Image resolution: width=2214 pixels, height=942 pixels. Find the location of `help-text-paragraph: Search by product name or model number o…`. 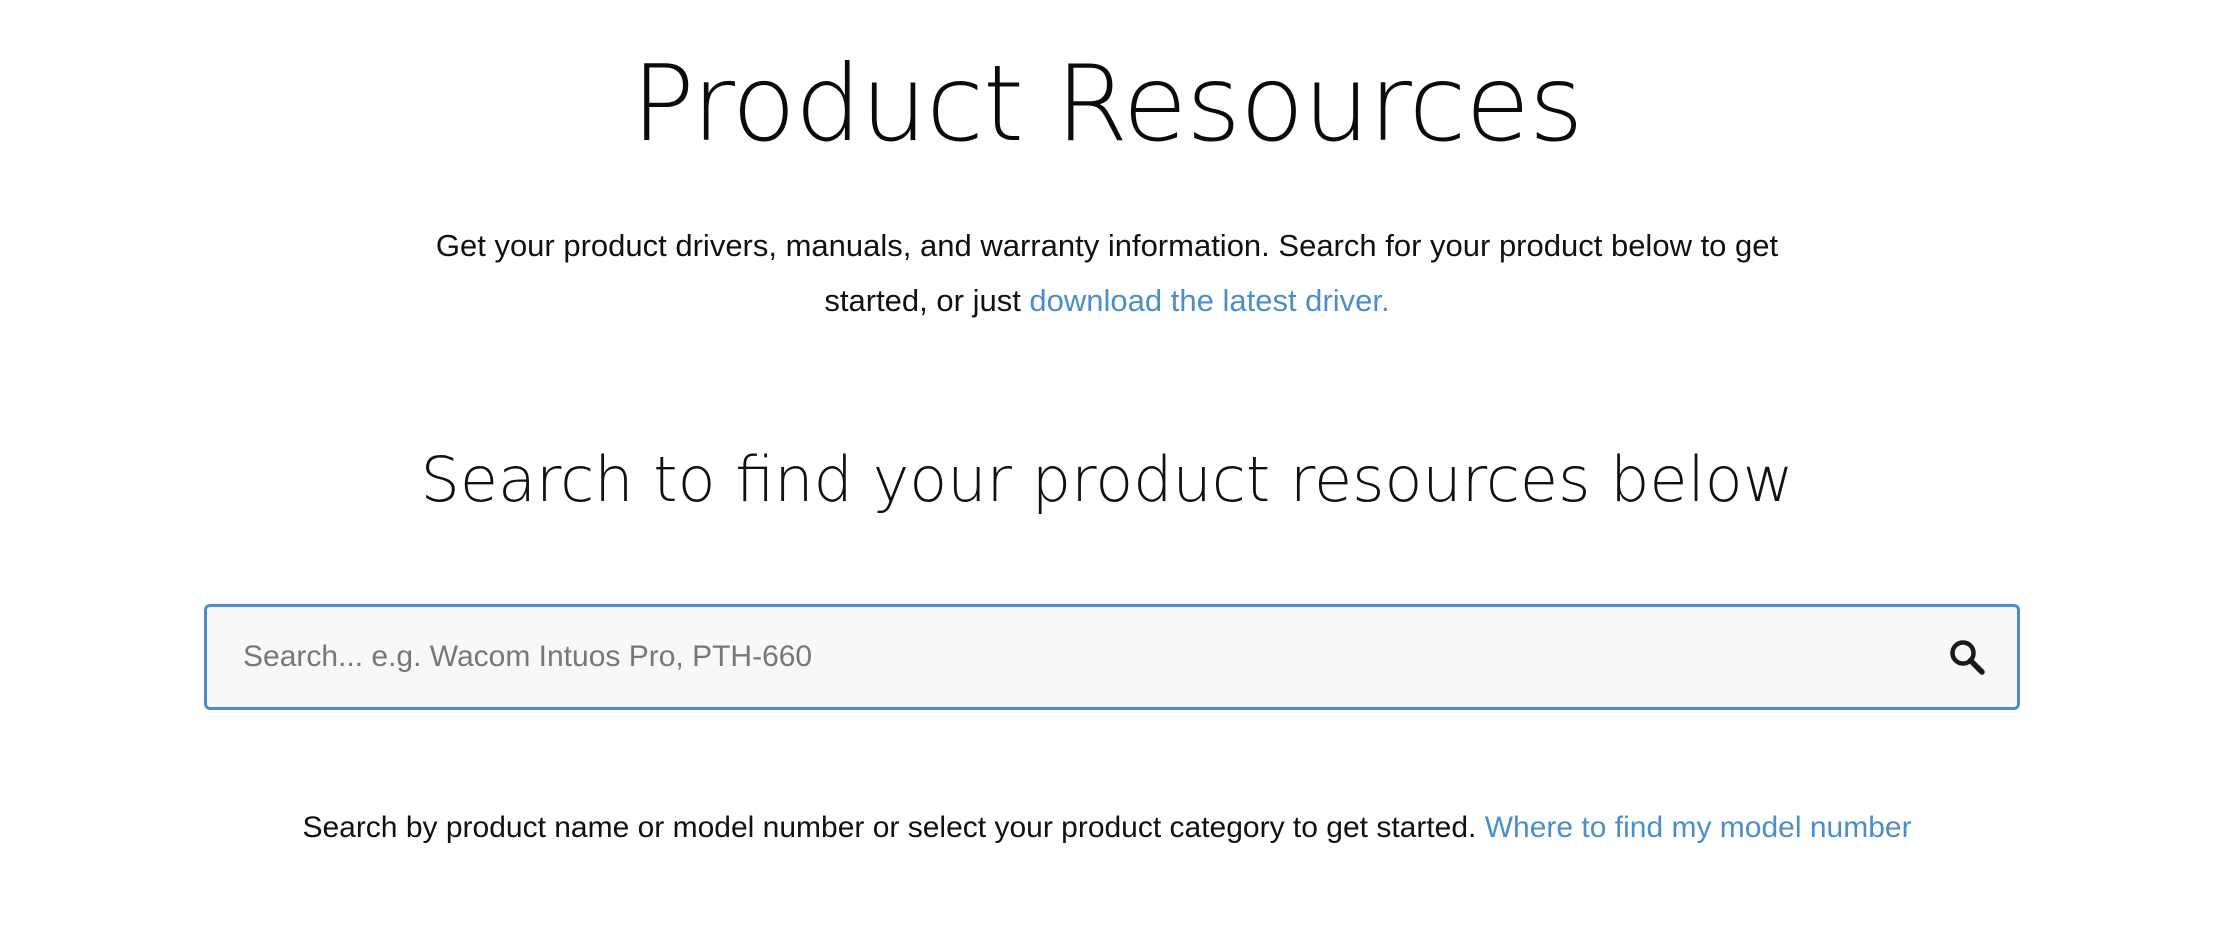

help-text-paragraph: Search by product name or model number o… is located at coordinates (1107, 828).